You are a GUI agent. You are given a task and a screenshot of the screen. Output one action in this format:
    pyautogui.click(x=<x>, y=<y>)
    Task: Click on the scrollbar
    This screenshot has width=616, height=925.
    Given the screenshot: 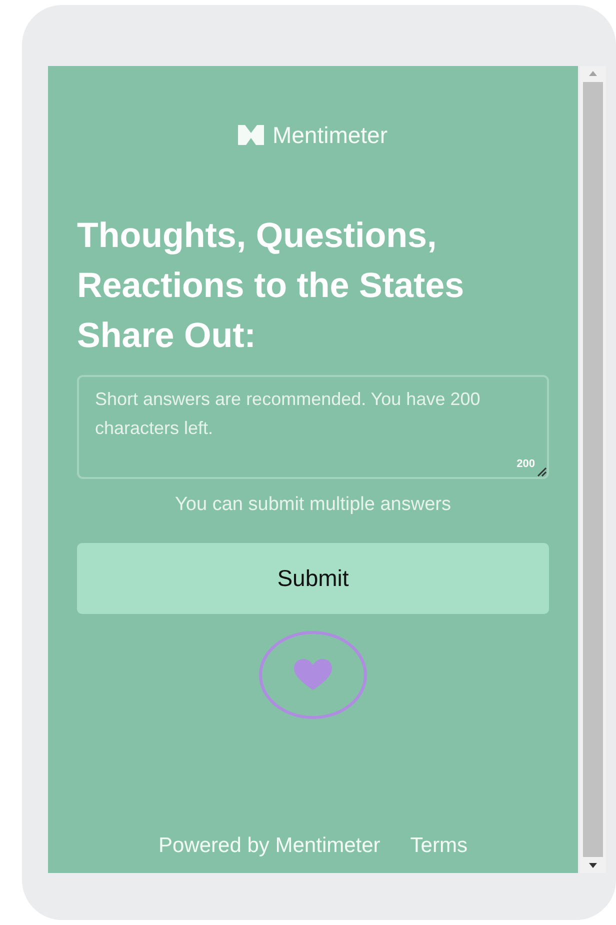 What is the action you would take?
    pyautogui.click(x=593, y=469)
    